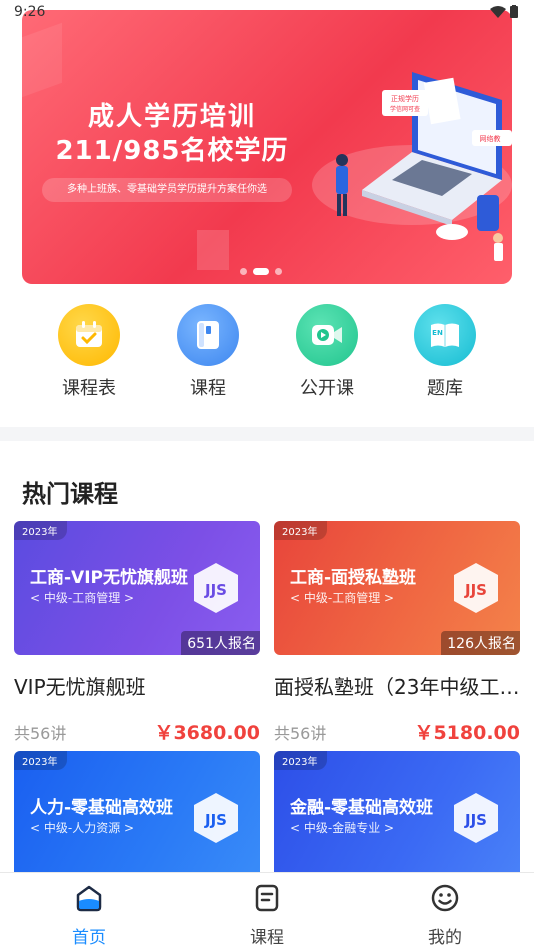 This screenshot has width=534, height=950. I want to click on banner-tag-3: 网络教, so click(490, 138).